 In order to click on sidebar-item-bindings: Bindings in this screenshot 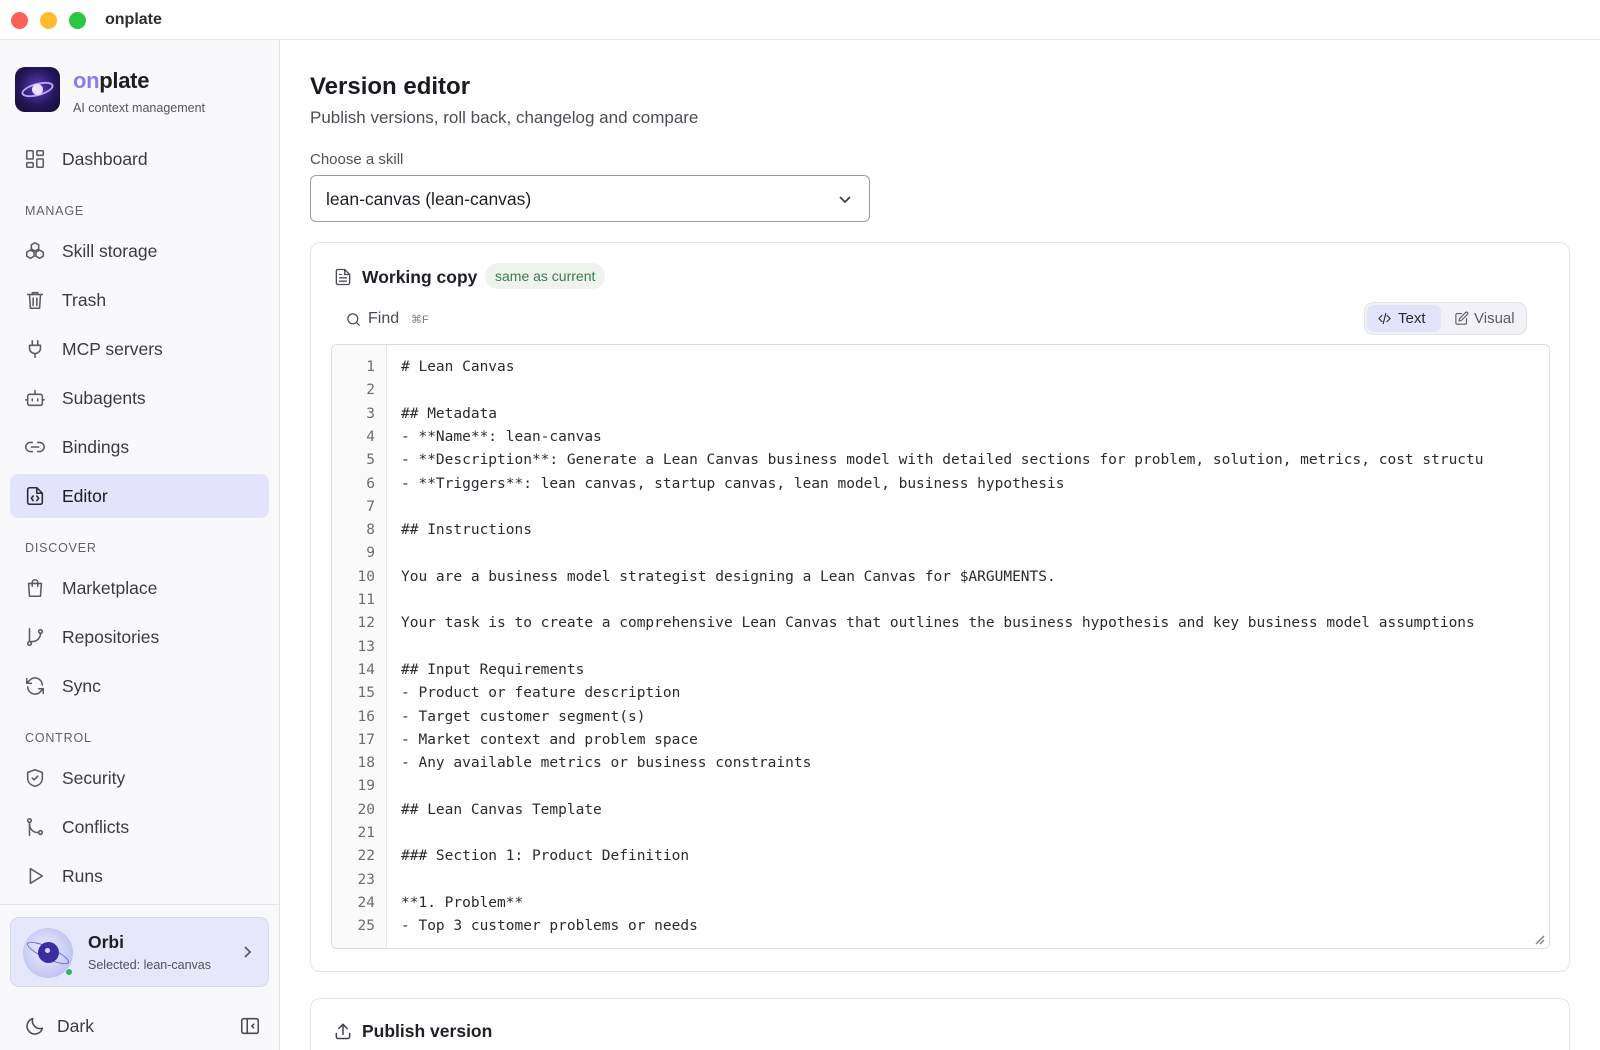, I will do `click(139, 447)`.